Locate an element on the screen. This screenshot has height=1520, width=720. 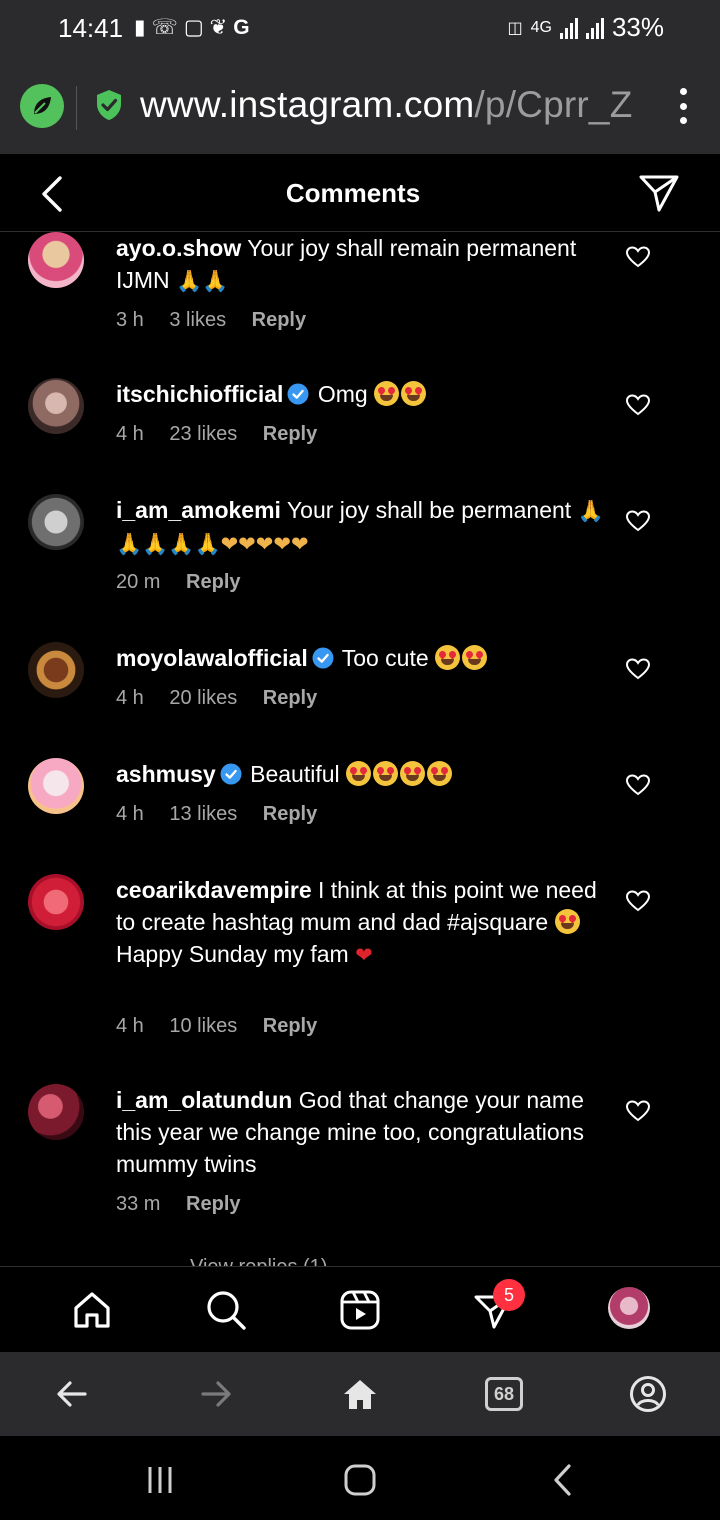
comment-time: 3 h is located at coordinates (130, 320).